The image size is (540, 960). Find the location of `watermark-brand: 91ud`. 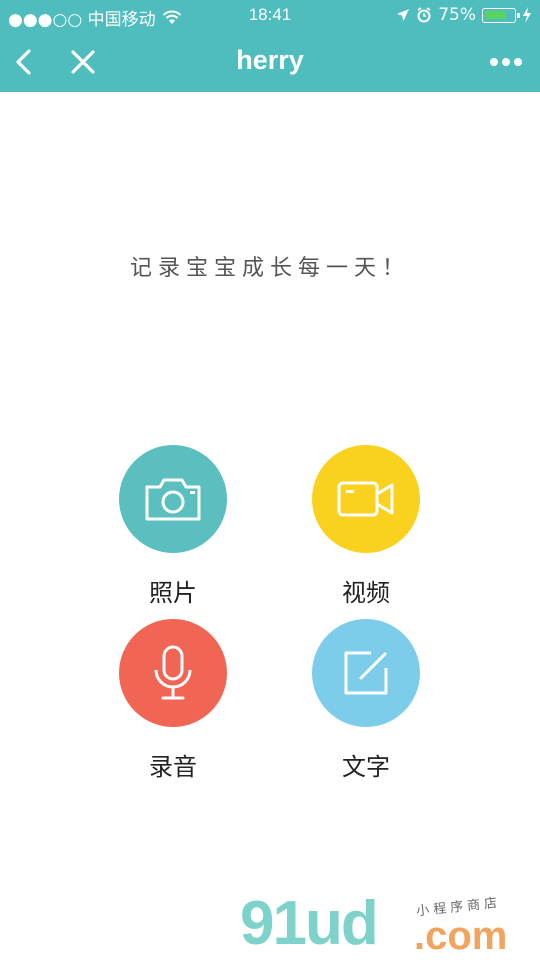

watermark-brand: 91ud is located at coordinates (309, 923).